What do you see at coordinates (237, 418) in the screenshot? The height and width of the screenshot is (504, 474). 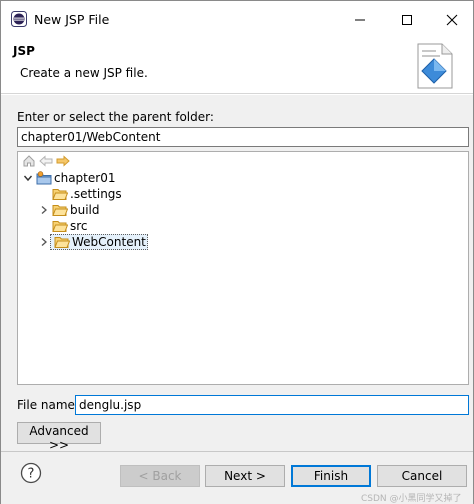 I see `file-name-section: File name: Advanced >>` at bounding box center [237, 418].